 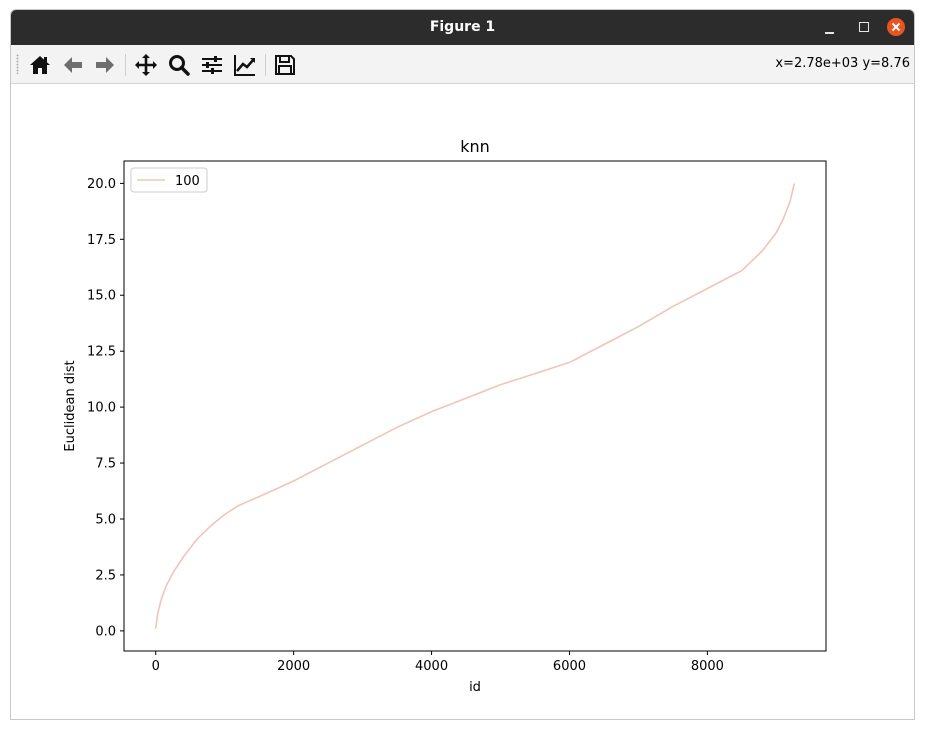 I want to click on navigation-toolbar: x=2.78e+03 y=8.76, so click(x=462, y=64).